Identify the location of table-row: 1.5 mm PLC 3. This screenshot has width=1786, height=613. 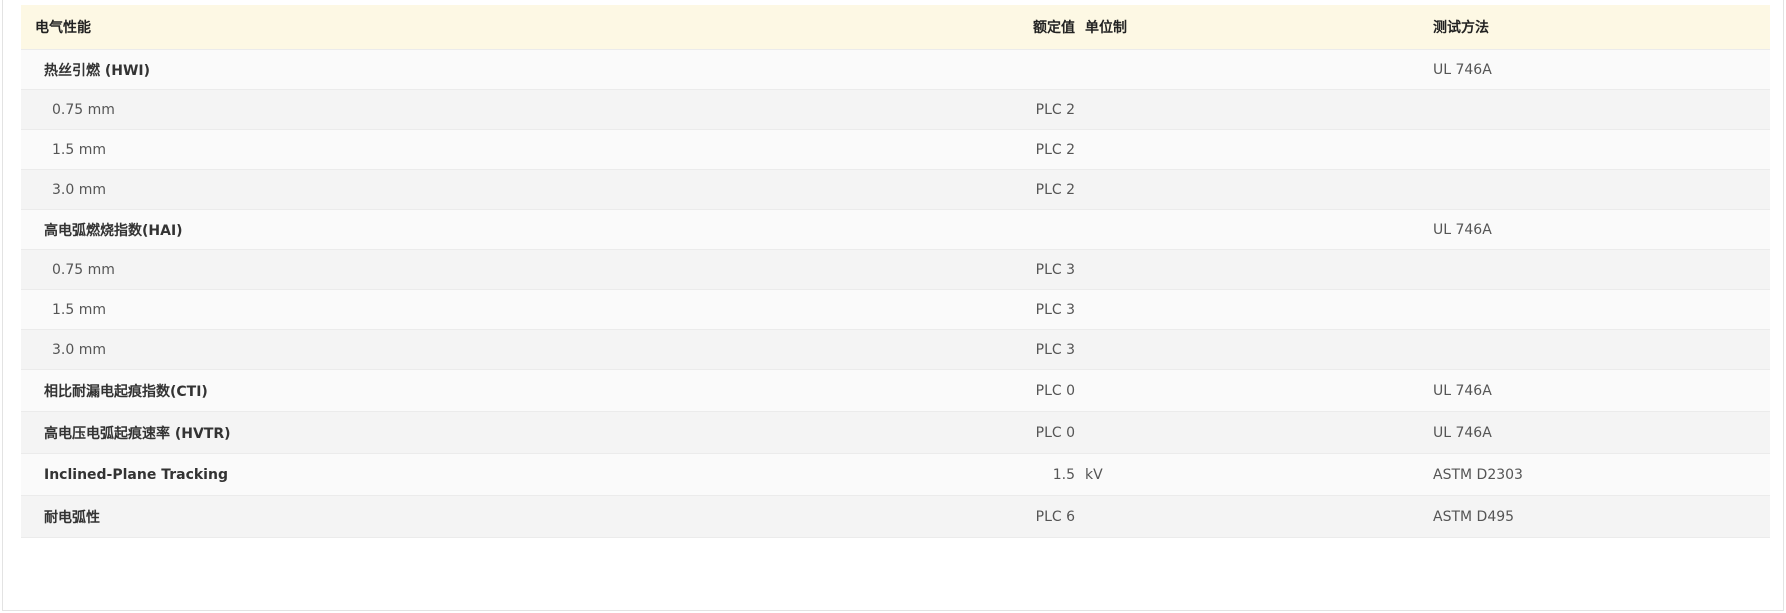
(895, 310).